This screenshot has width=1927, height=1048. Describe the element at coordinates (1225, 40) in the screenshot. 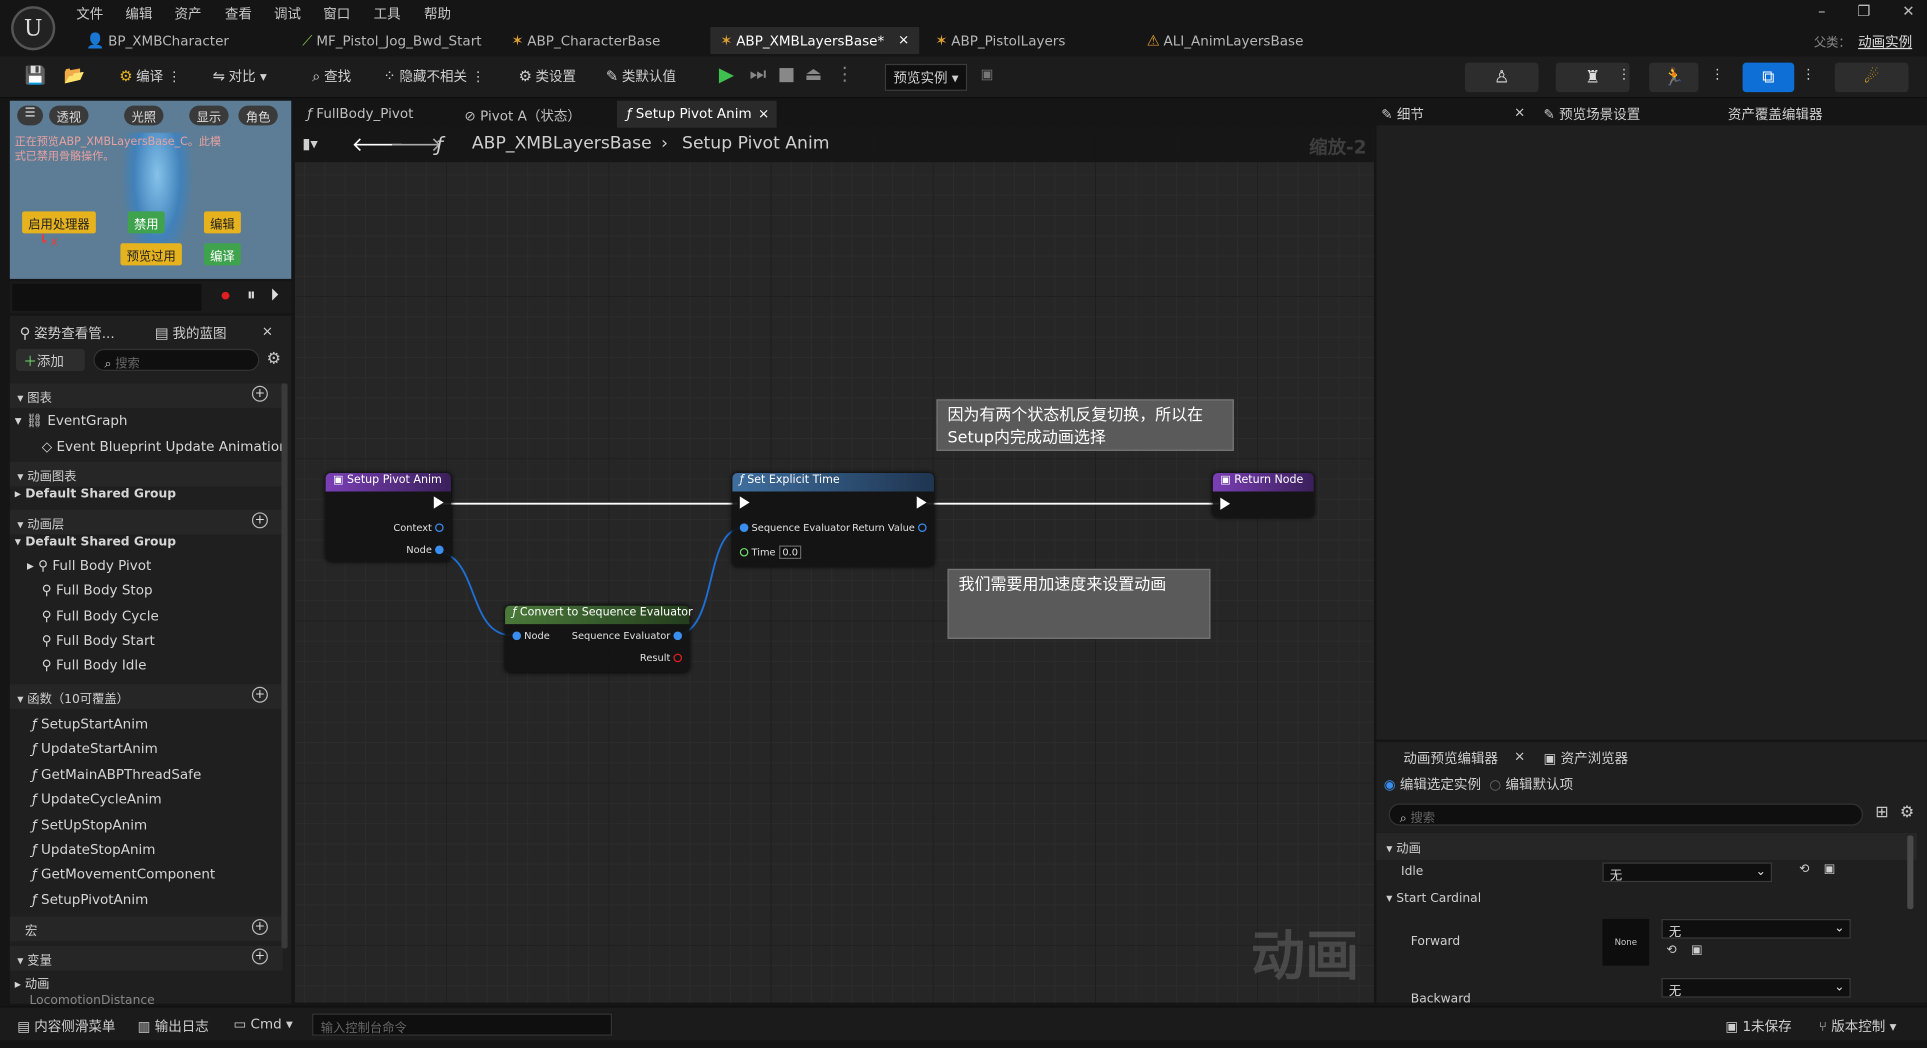

I see `doc-tab-ali-animlayersbase: ⚠ ALI_AnimLayersBase` at that location.